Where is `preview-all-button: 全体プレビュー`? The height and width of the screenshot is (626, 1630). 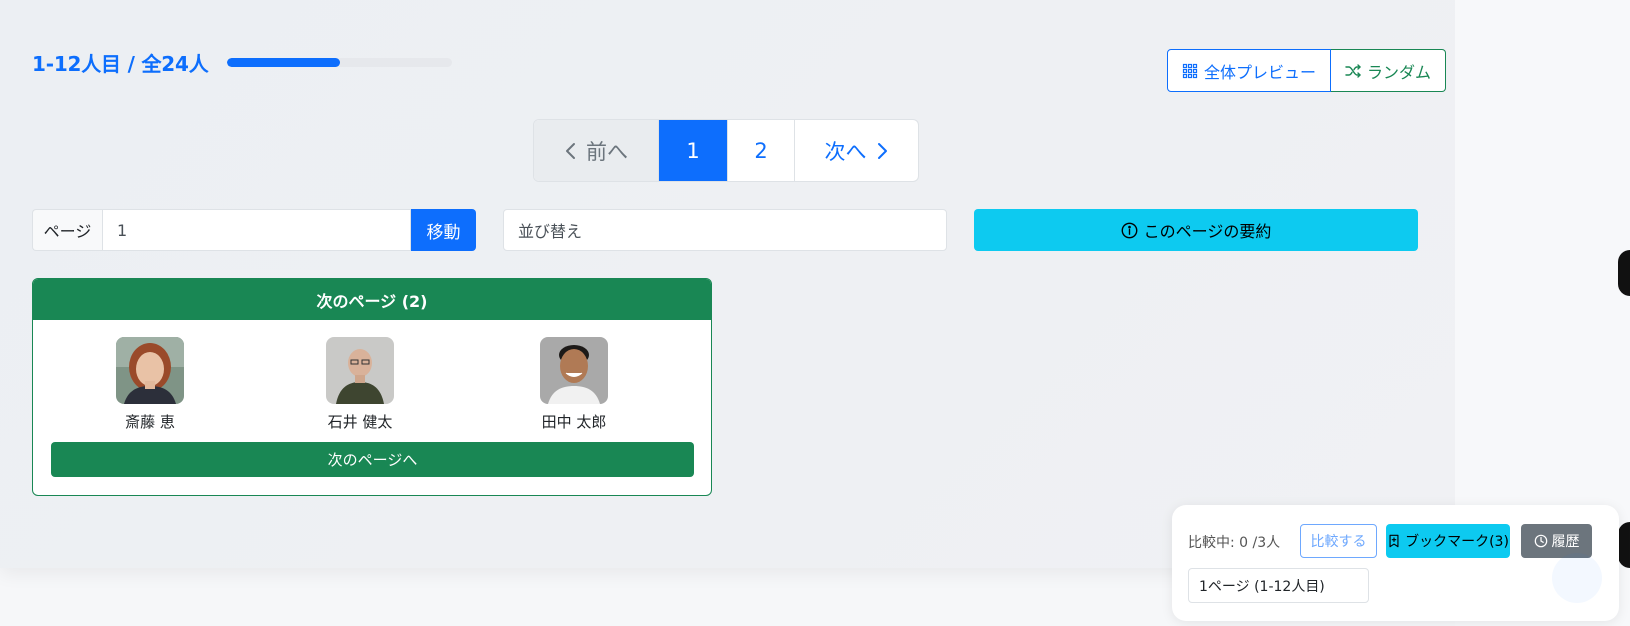
preview-all-button: 全体プレビュー is located at coordinates (1249, 70).